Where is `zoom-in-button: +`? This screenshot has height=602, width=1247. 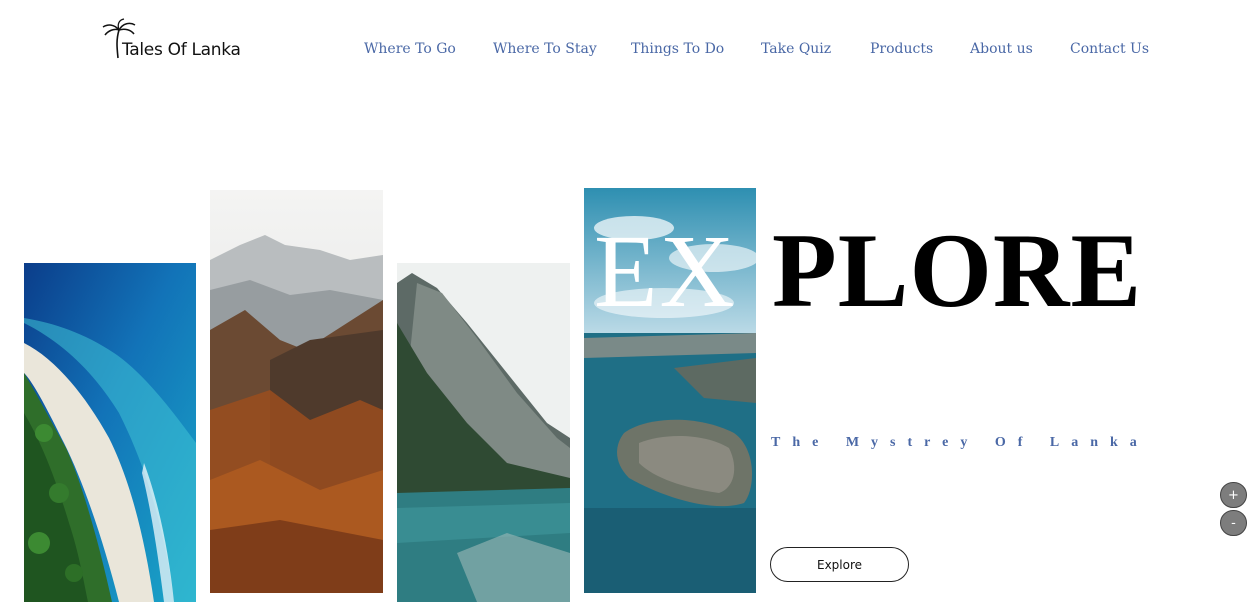 zoom-in-button: + is located at coordinates (1233, 495).